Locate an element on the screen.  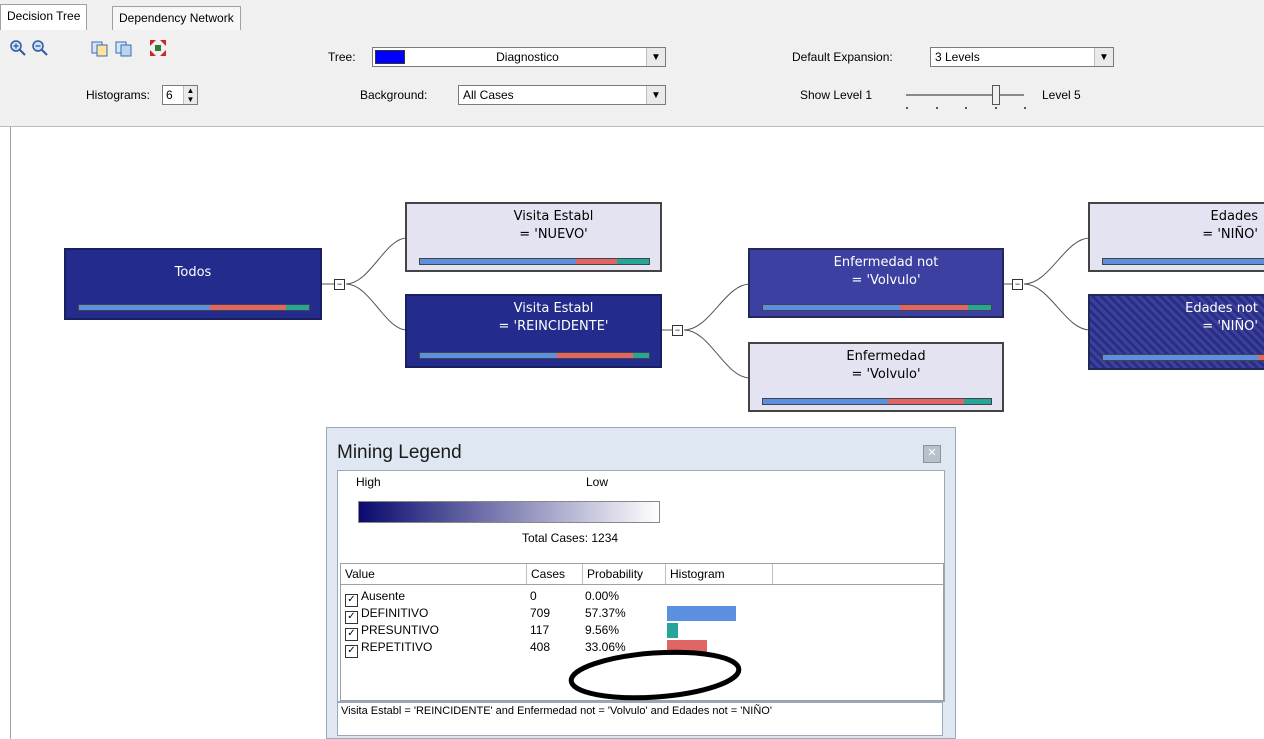
tree-node-edades-not: Edades not = 'NIÑO' is located at coordinates (1176, 332).